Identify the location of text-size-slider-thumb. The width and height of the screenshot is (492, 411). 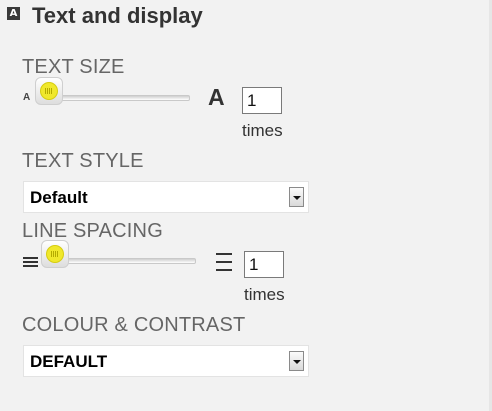
(49, 91).